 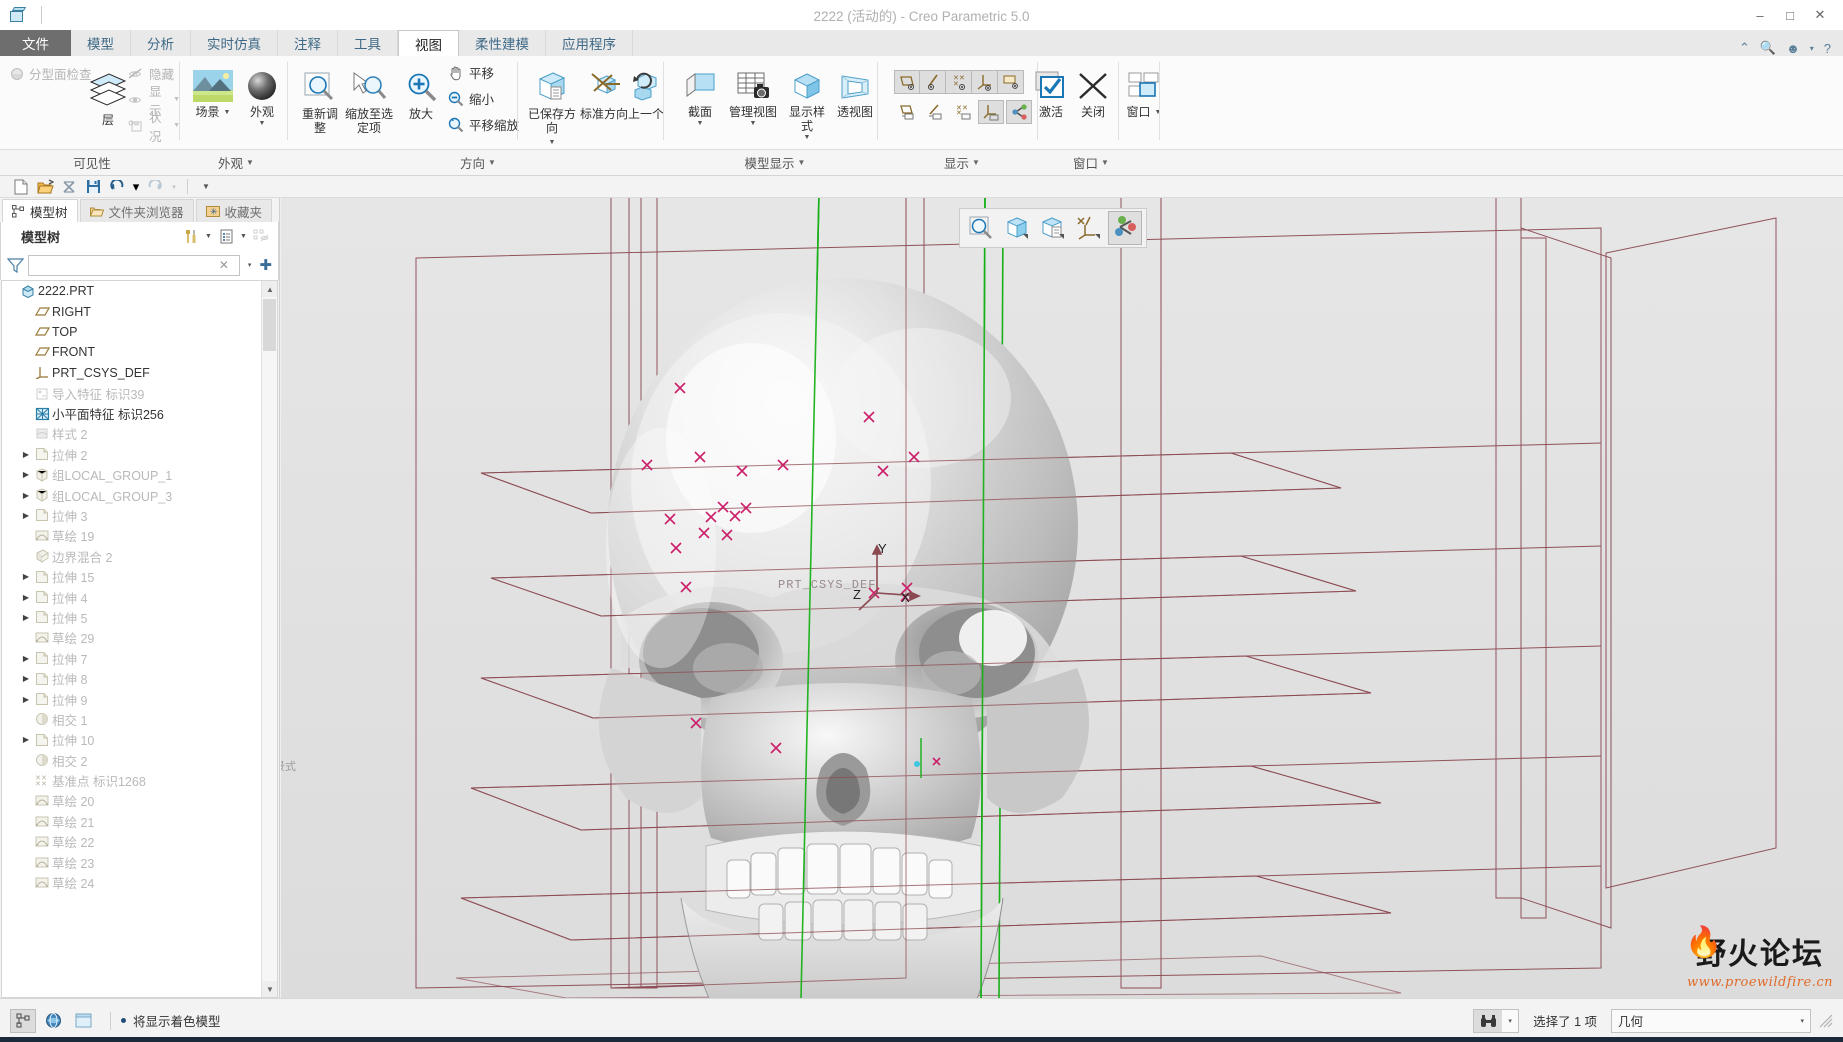 What do you see at coordinates (131, 780) in the screenshot?
I see `tree-node: ✕ ✕ ✕ ✕ 基准点 标识1268` at bounding box center [131, 780].